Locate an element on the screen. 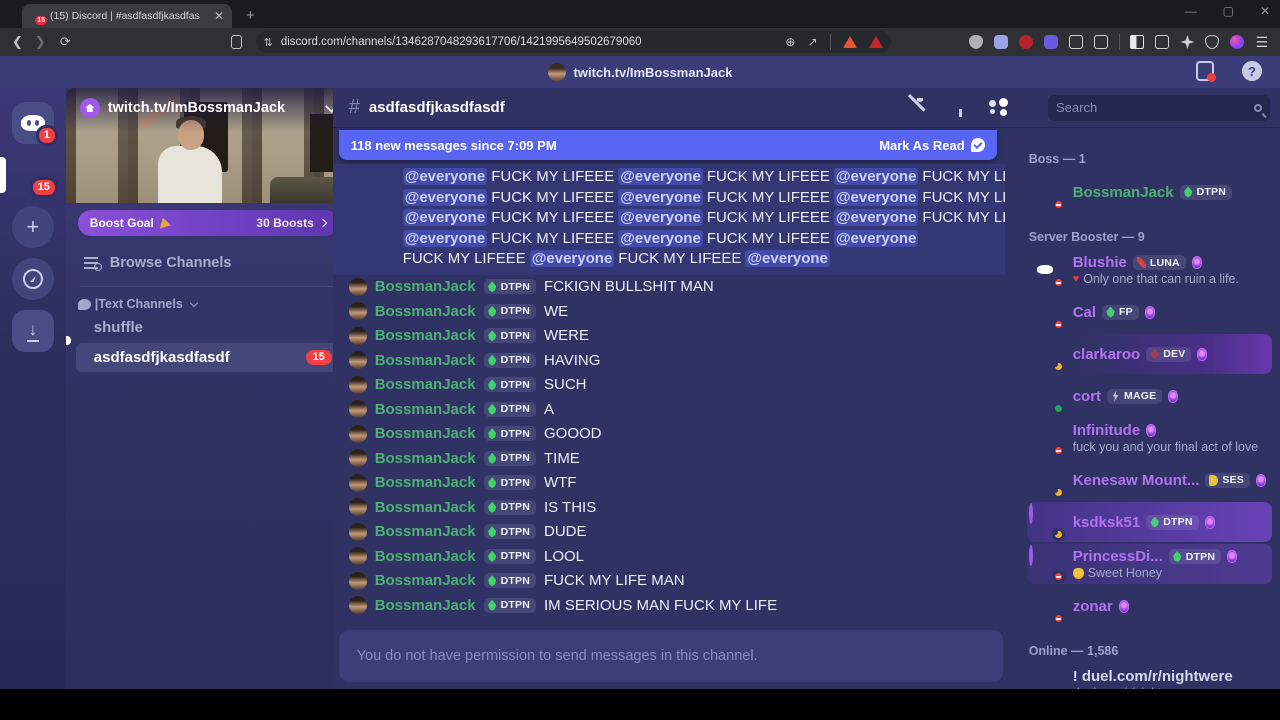 The height and width of the screenshot is (720, 1280). discover-button is located at coordinates (32, 279).